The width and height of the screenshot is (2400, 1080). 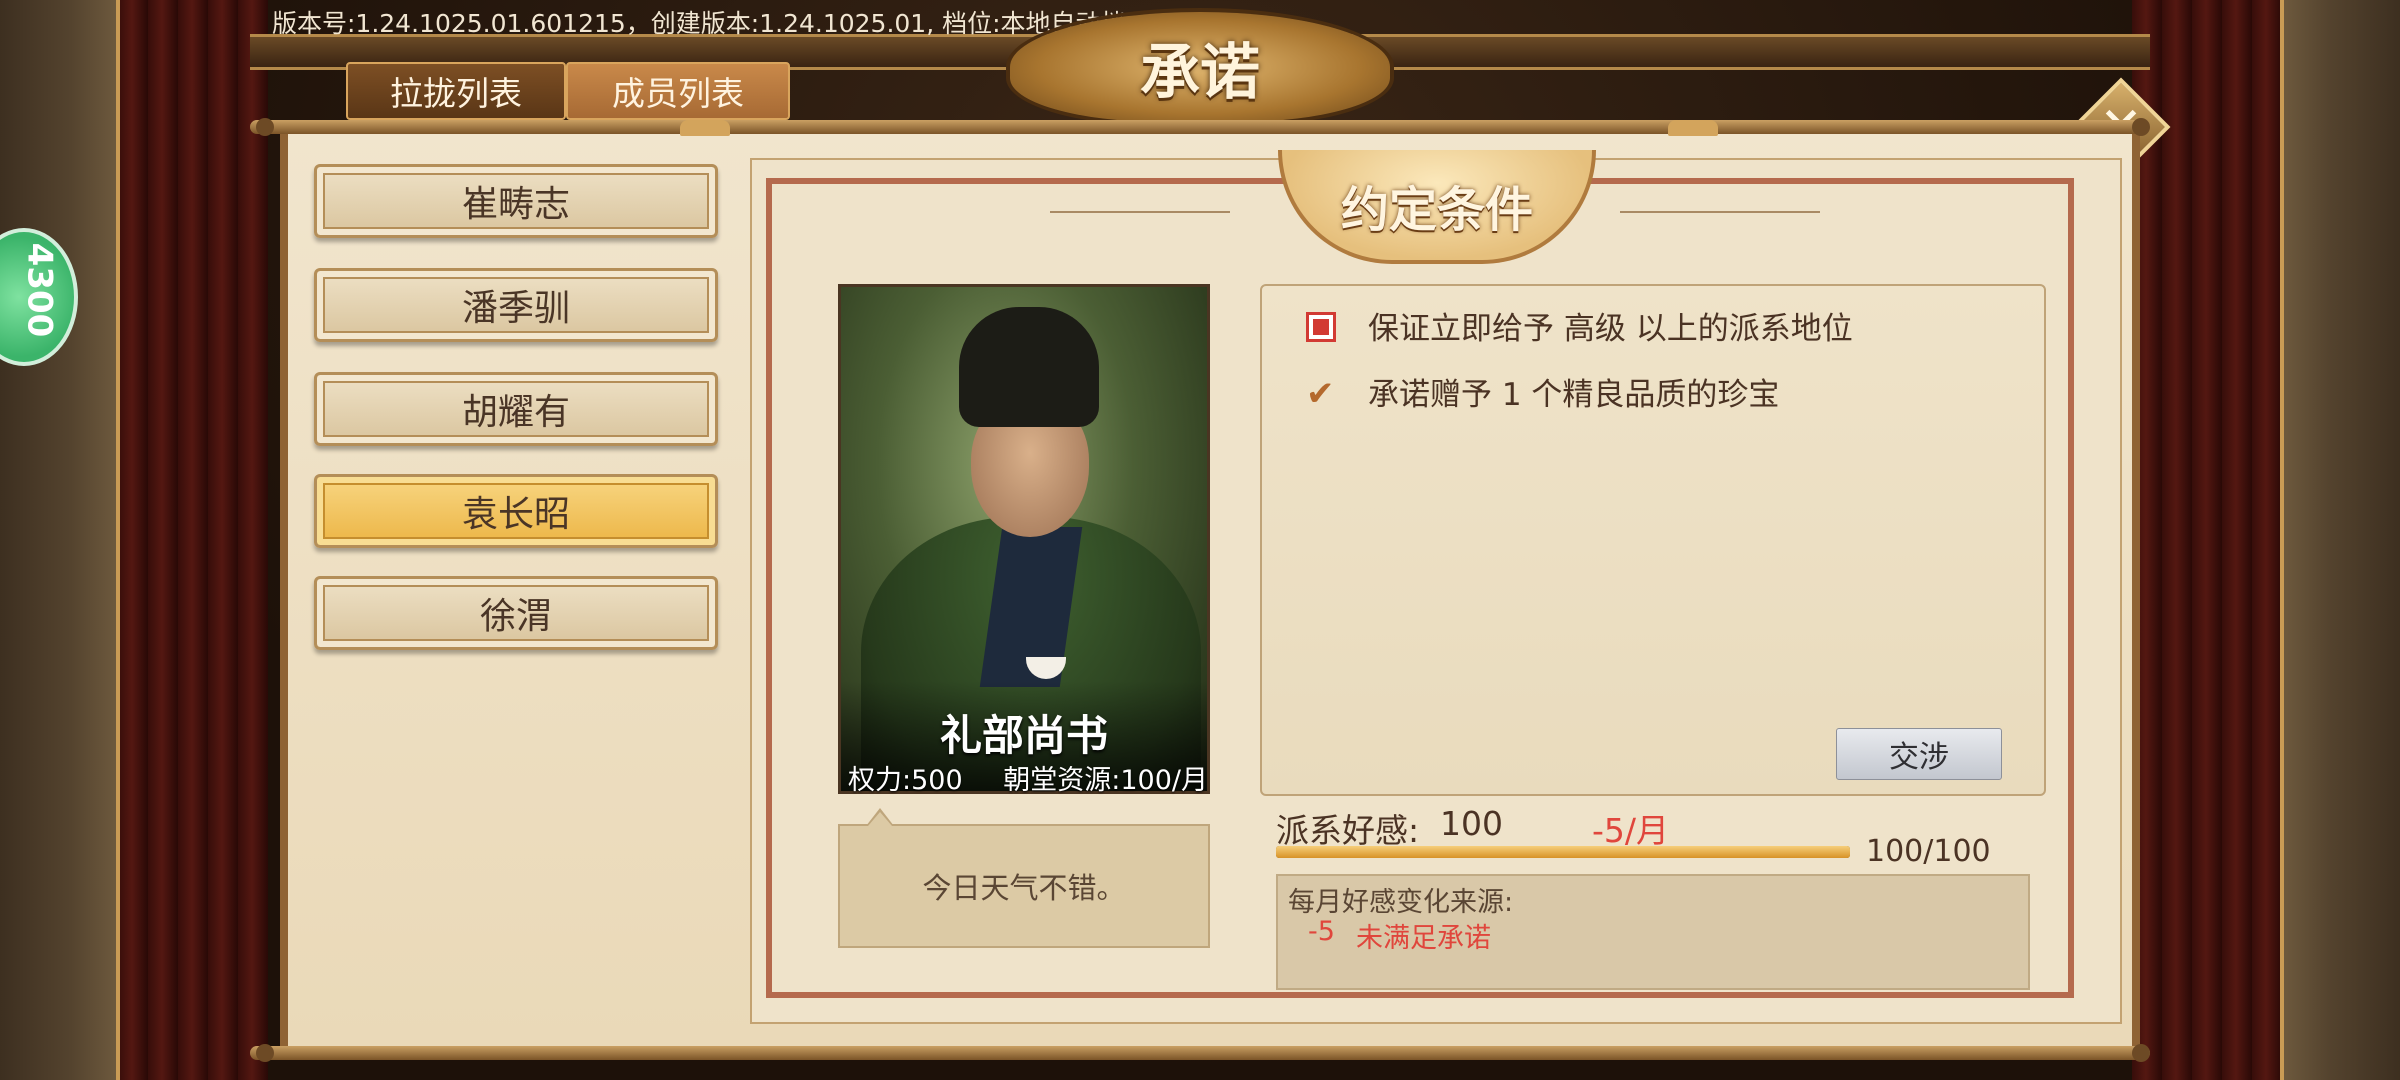 I want to click on favor-source-reason: 未满足承诺, so click(x=1423, y=938).